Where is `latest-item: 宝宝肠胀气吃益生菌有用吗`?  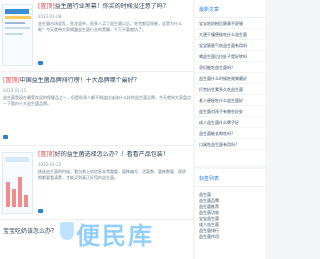
latest-item: 宝宝肠胀气吃益生菌有用吗 is located at coordinates (230, 45).